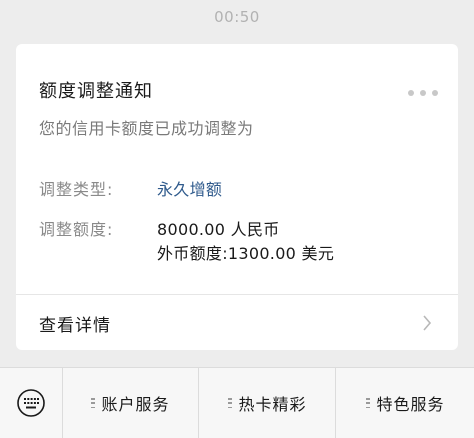 This screenshot has height=438, width=474. I want to click on more-dots-icon, so click(423, 93).